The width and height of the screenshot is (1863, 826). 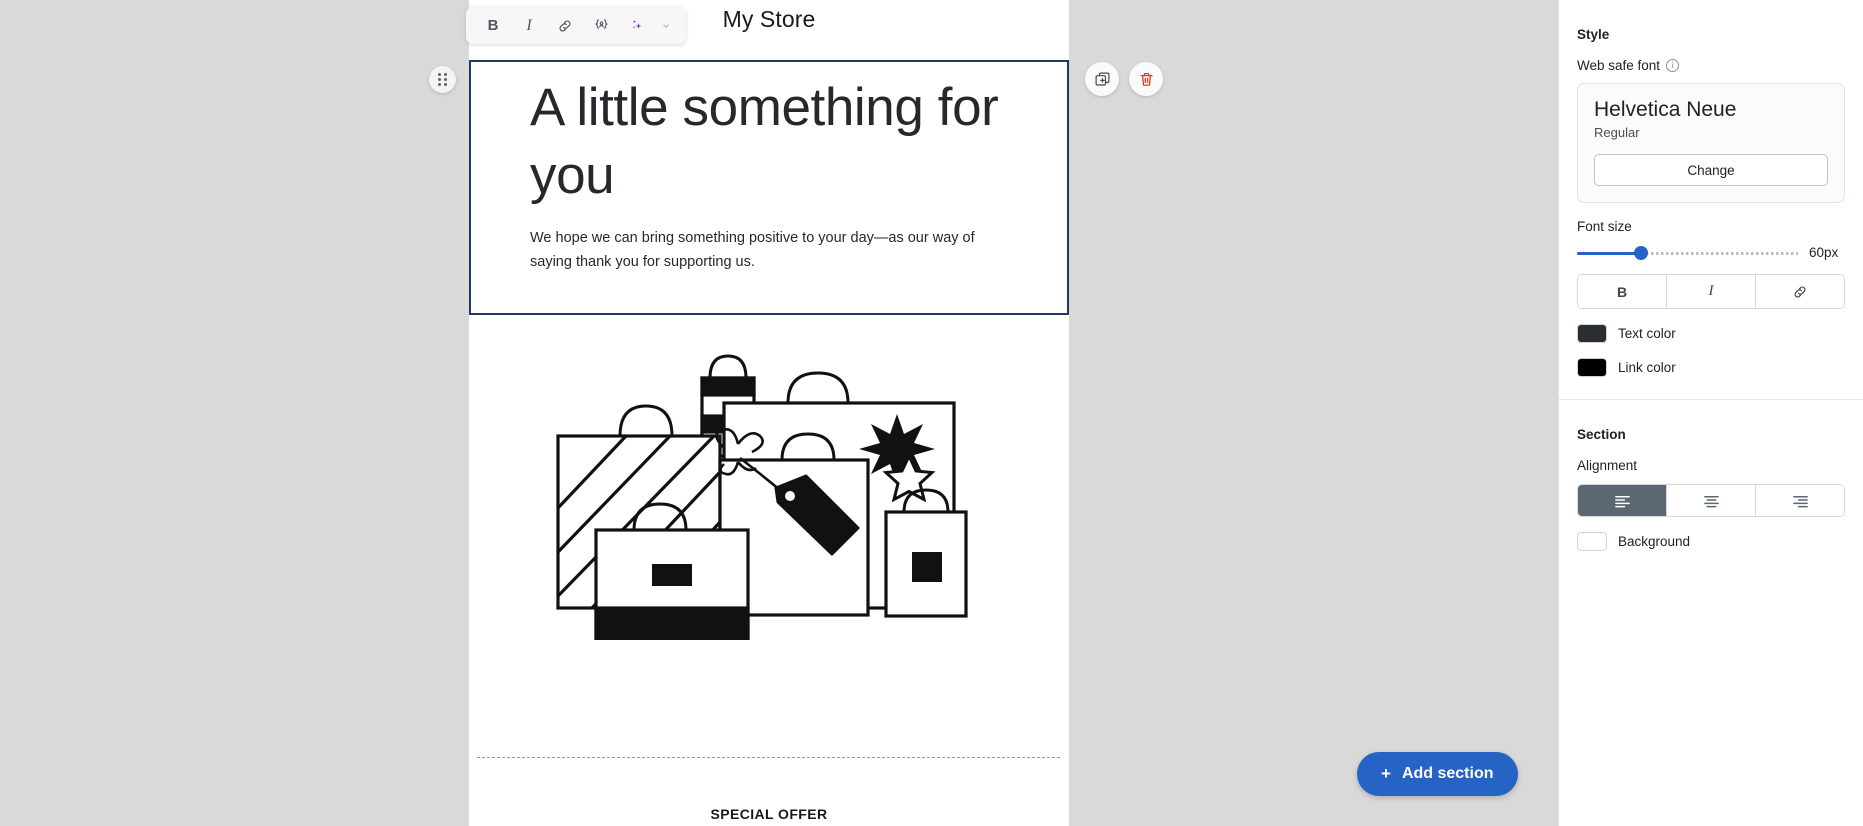 I want to click on background-color-row: Background, so click(x=1711, y=541).